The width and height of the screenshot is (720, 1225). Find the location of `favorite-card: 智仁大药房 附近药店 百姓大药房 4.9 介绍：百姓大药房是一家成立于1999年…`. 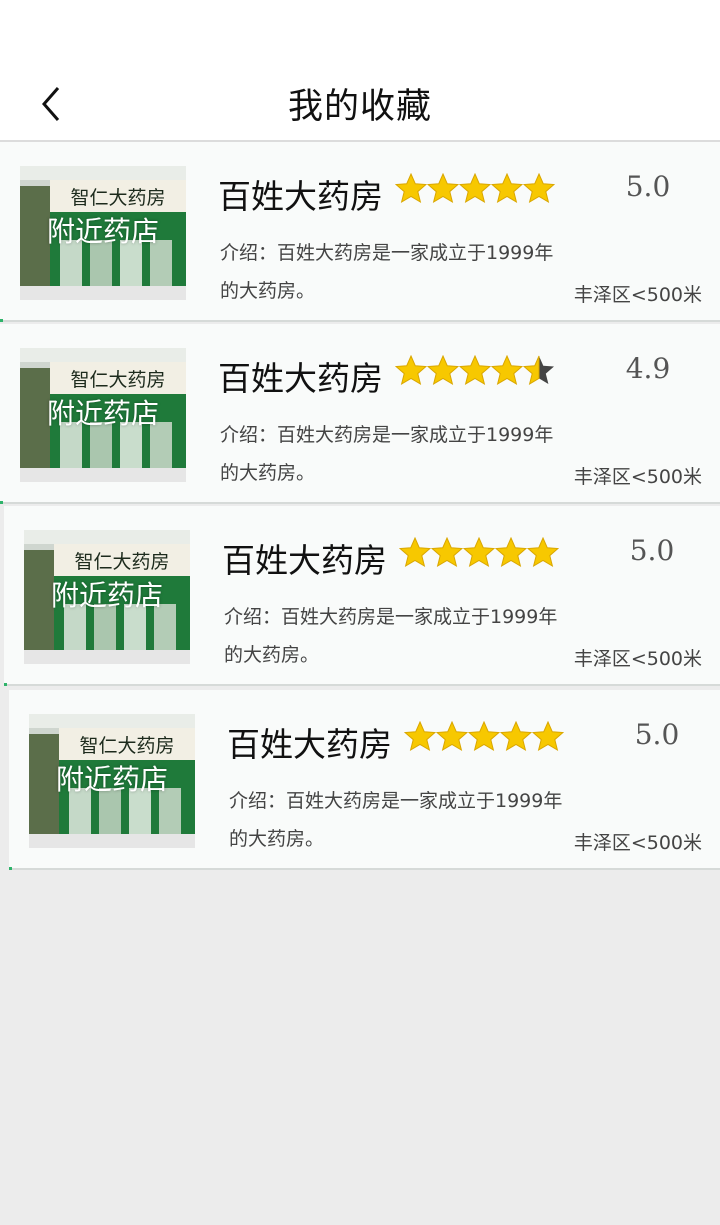

favorite-card: 智仁大药房 附近药店 百姓大药房 4.9 介绍：百姓大药房是一家成立于1999年… is located at coordinates (360, 414).